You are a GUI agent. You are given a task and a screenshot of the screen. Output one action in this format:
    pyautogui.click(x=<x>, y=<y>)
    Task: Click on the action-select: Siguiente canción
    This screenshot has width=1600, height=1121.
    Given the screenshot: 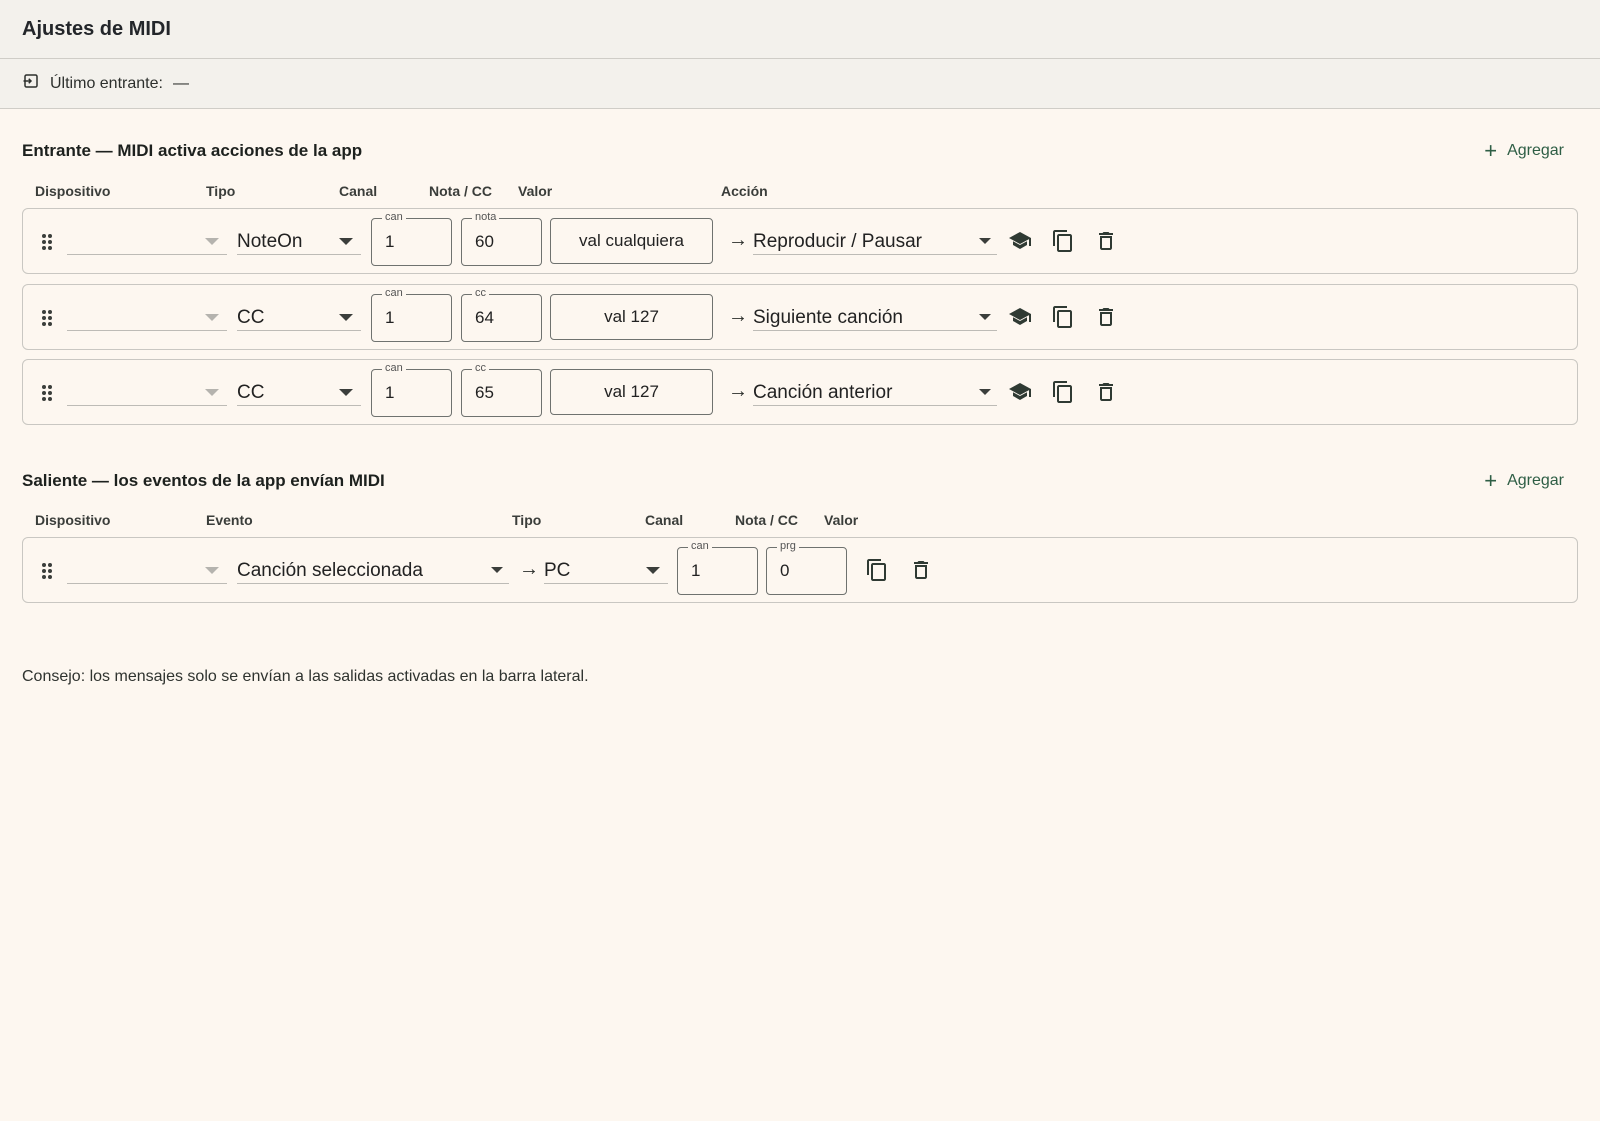 What is the action you would take?
    pyautogui.click(x=875, y=318)
    